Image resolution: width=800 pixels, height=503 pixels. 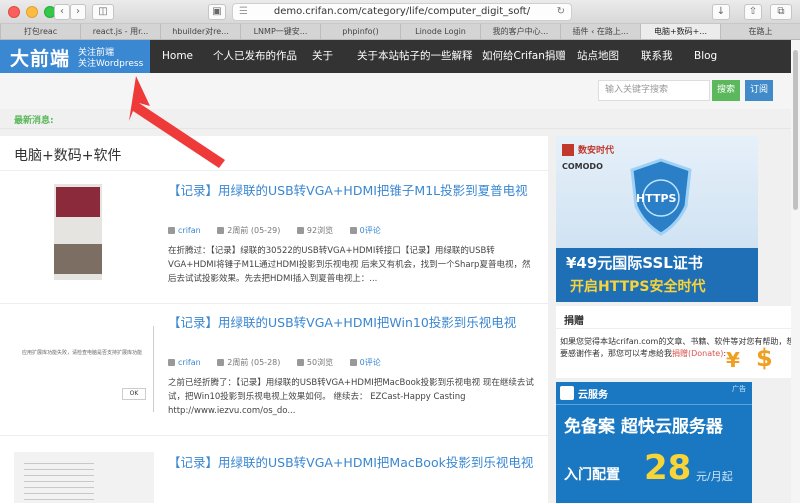 I want to click on tab: 在路上, so click(x=760, y=31).